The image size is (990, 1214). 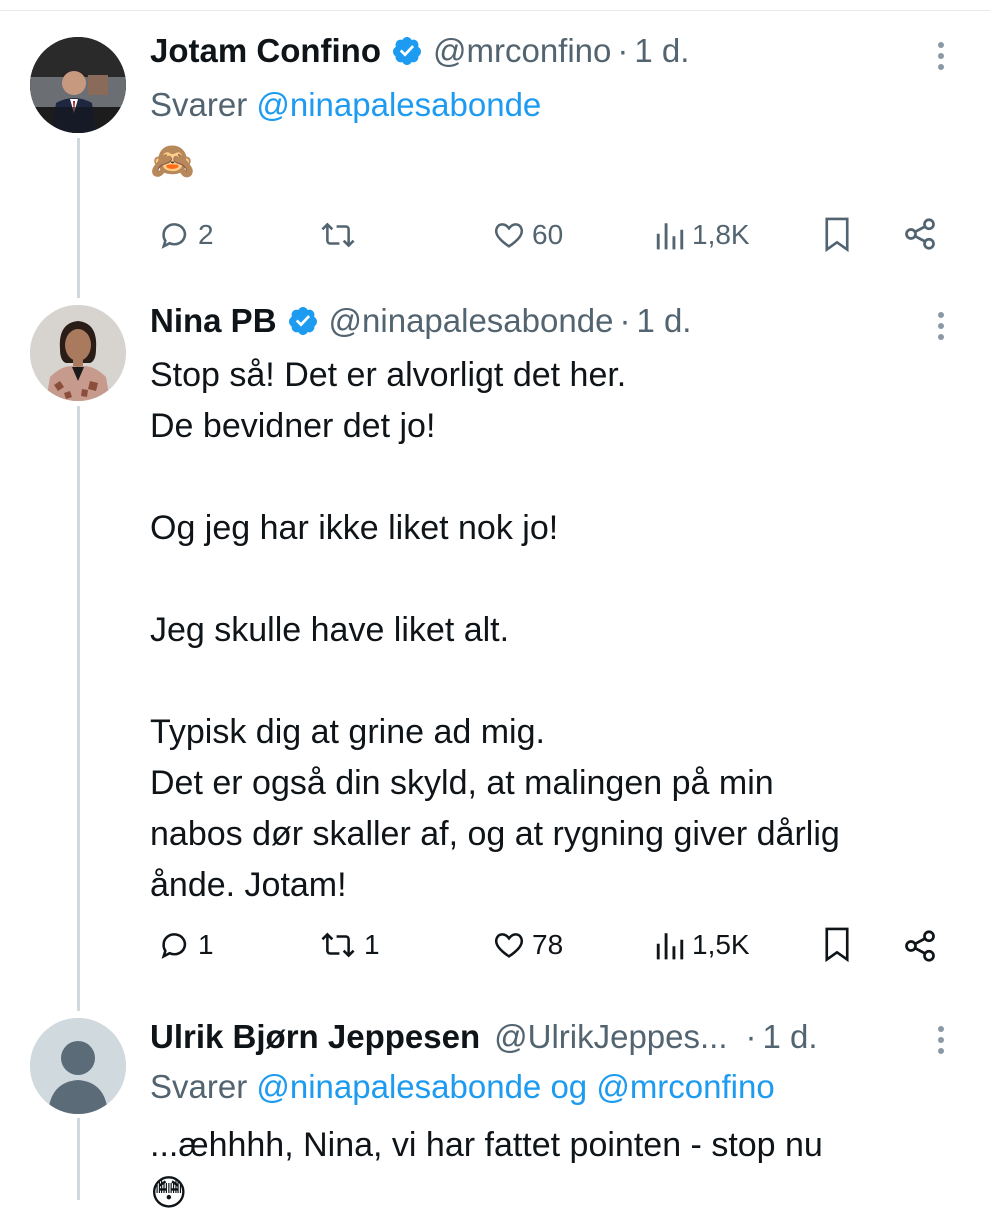 I want to click on view-count: 1,8K, so click(x=721, y=234).